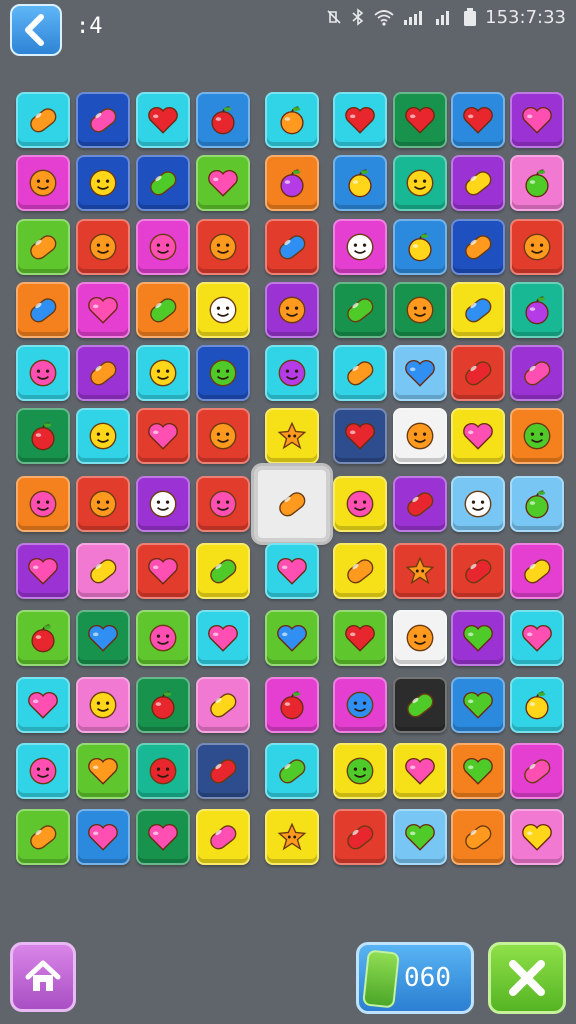 Image resolution: width=576 pixels, height=1024 pixels. What do you see at coordinates (103, 247) in the screenshot?
I see `tile-r3-c2` at bounding box center [103, 247].